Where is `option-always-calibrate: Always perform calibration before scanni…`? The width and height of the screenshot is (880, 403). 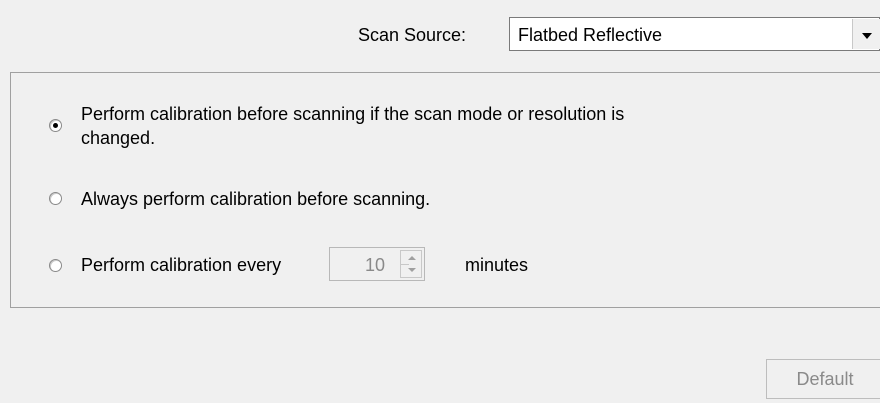
option-always-calibrate: Always perform calibration before scanni… is located at coordinates (256, 199).